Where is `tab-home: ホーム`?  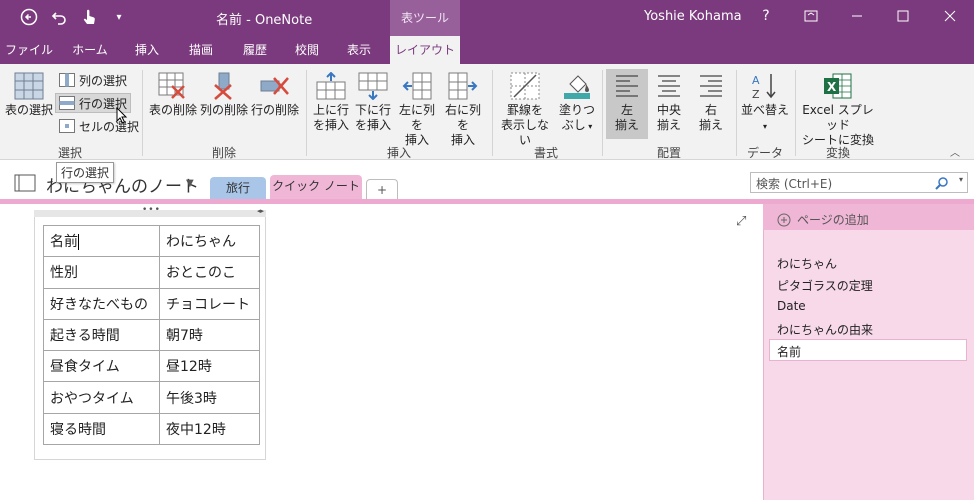 tab-home: ホーム is located at coordinates (90, 50).